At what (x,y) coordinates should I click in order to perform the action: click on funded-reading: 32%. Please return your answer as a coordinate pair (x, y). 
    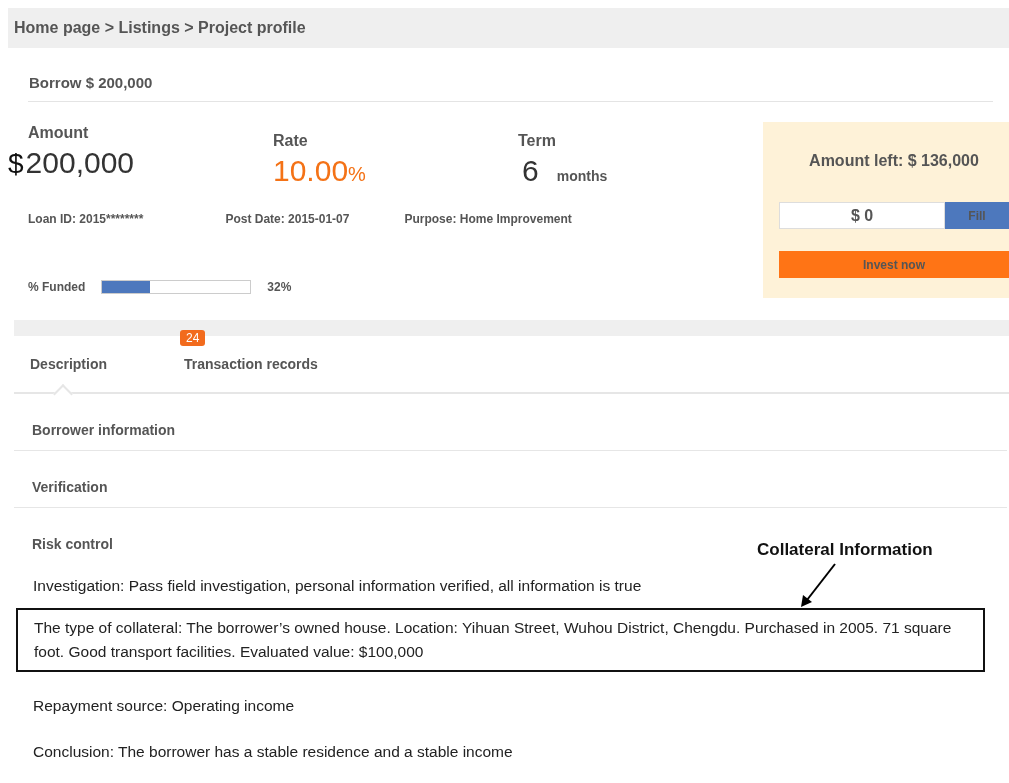
    Looking at the image, I should click on (279, 287).